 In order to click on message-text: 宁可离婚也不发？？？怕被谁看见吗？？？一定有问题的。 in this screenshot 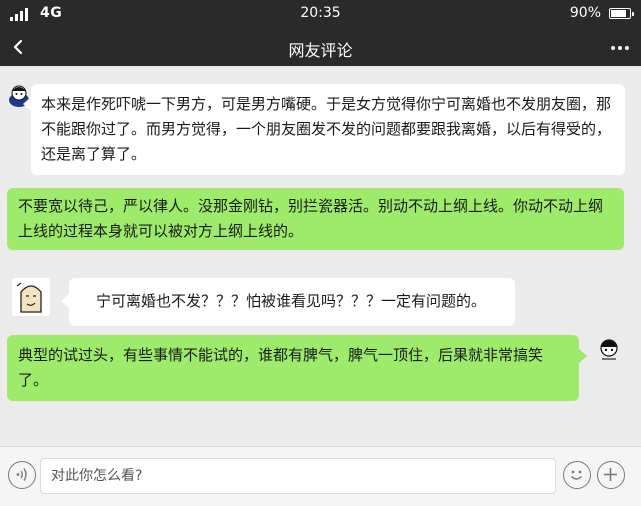, I will do `click(291, 301)`.